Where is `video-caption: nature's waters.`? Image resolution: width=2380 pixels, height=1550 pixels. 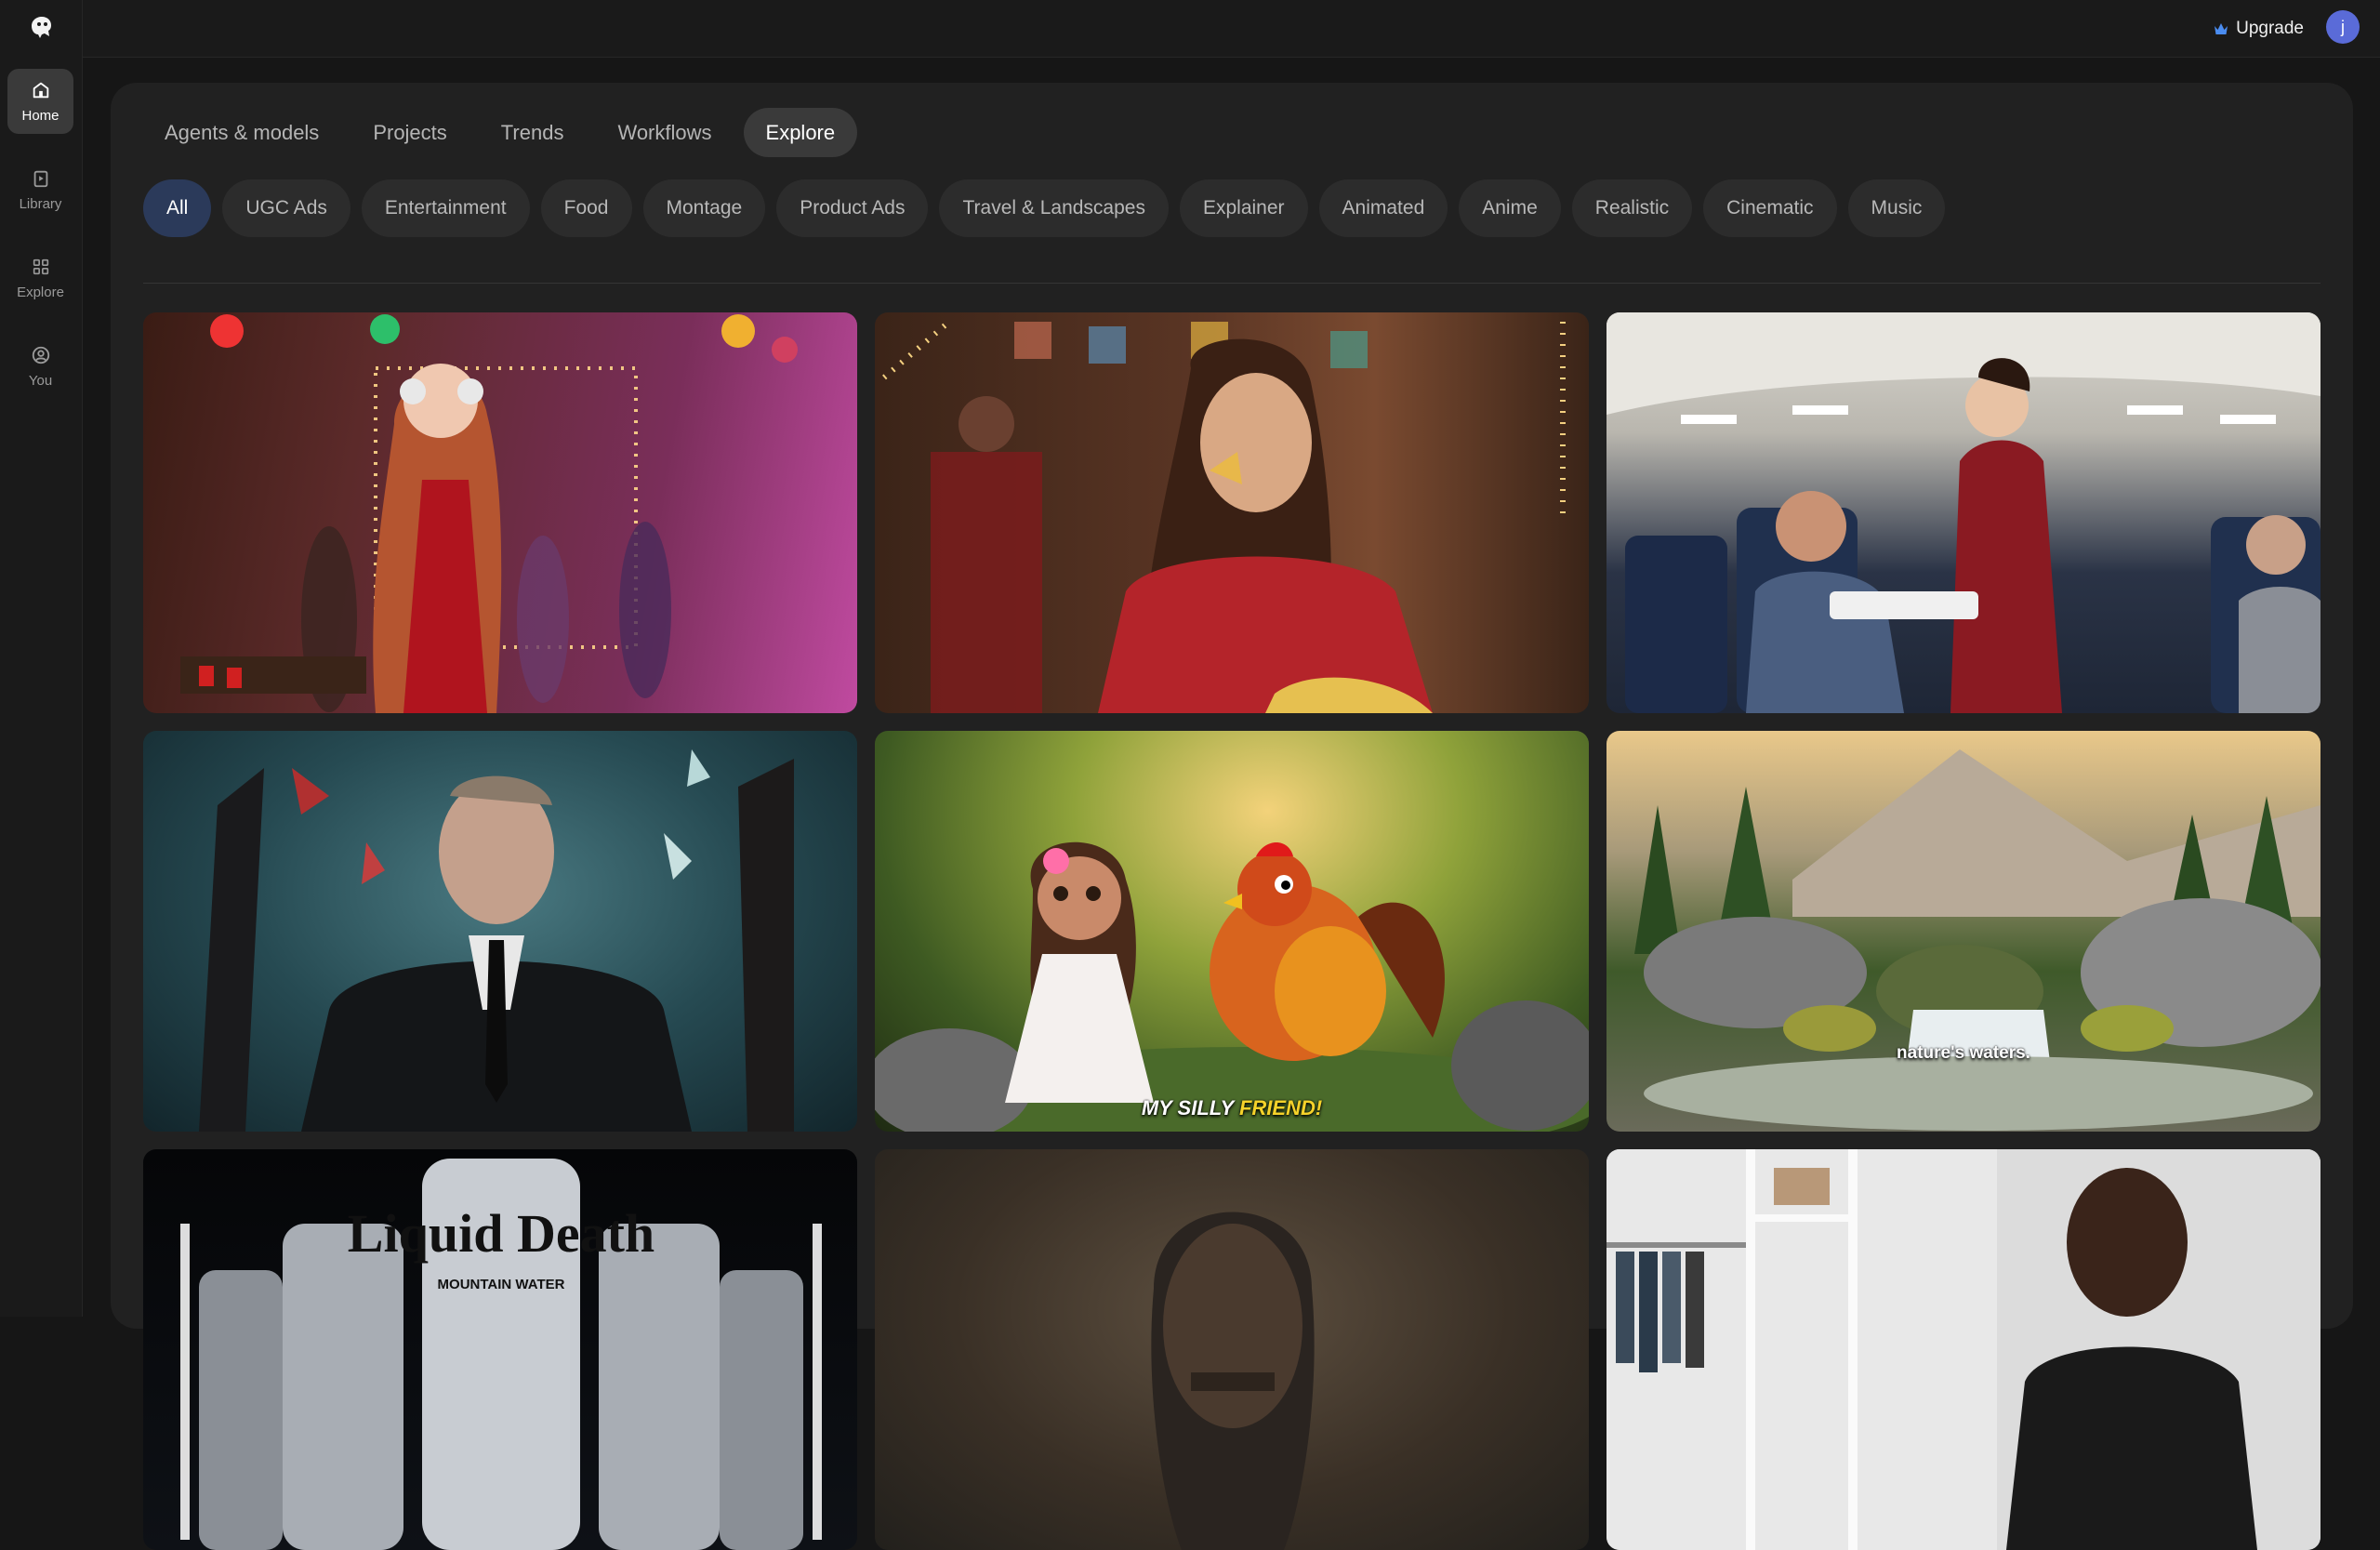
video-caption: nature's waters. is located at coordinates (1963, 1053).